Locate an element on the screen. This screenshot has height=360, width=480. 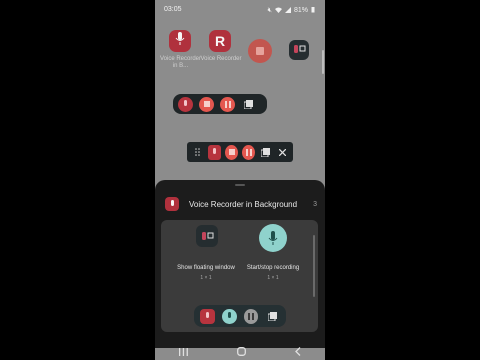
recorder-controls-bar-compact is located at coordinates (240, 152).